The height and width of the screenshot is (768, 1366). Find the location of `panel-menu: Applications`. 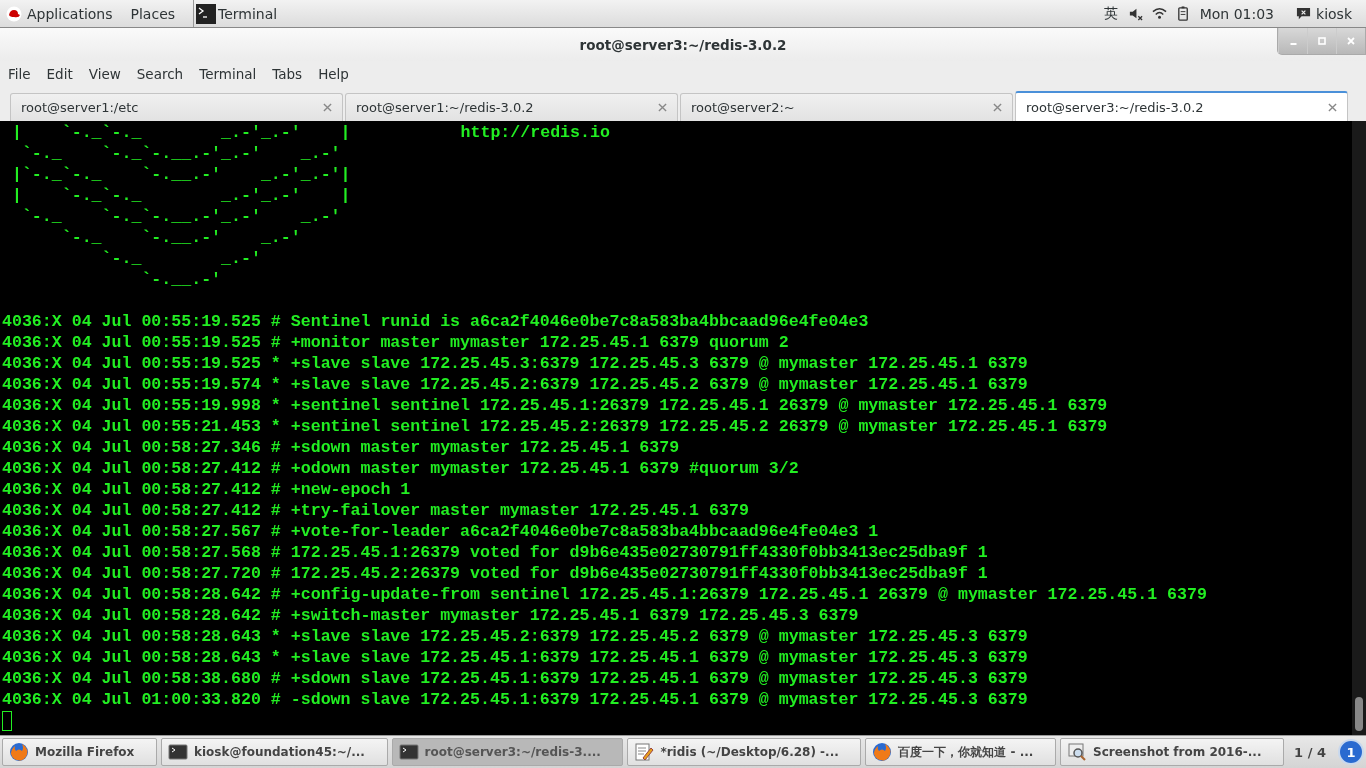

panel-menu: Applications is located at coordinates (70, 13).